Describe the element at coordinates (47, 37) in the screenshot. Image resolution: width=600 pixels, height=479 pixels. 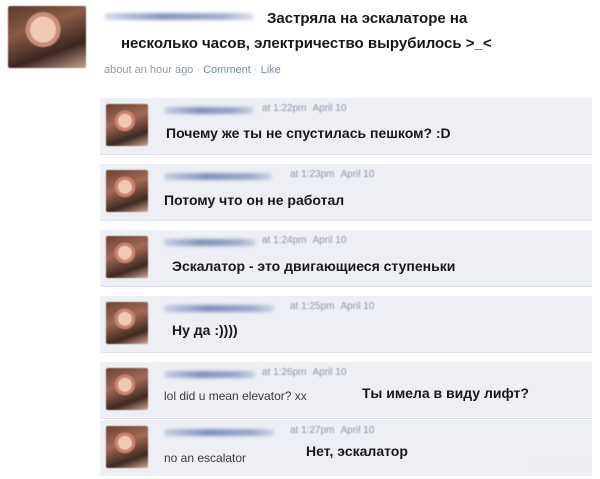
I see `post-author-avatar` at that location.